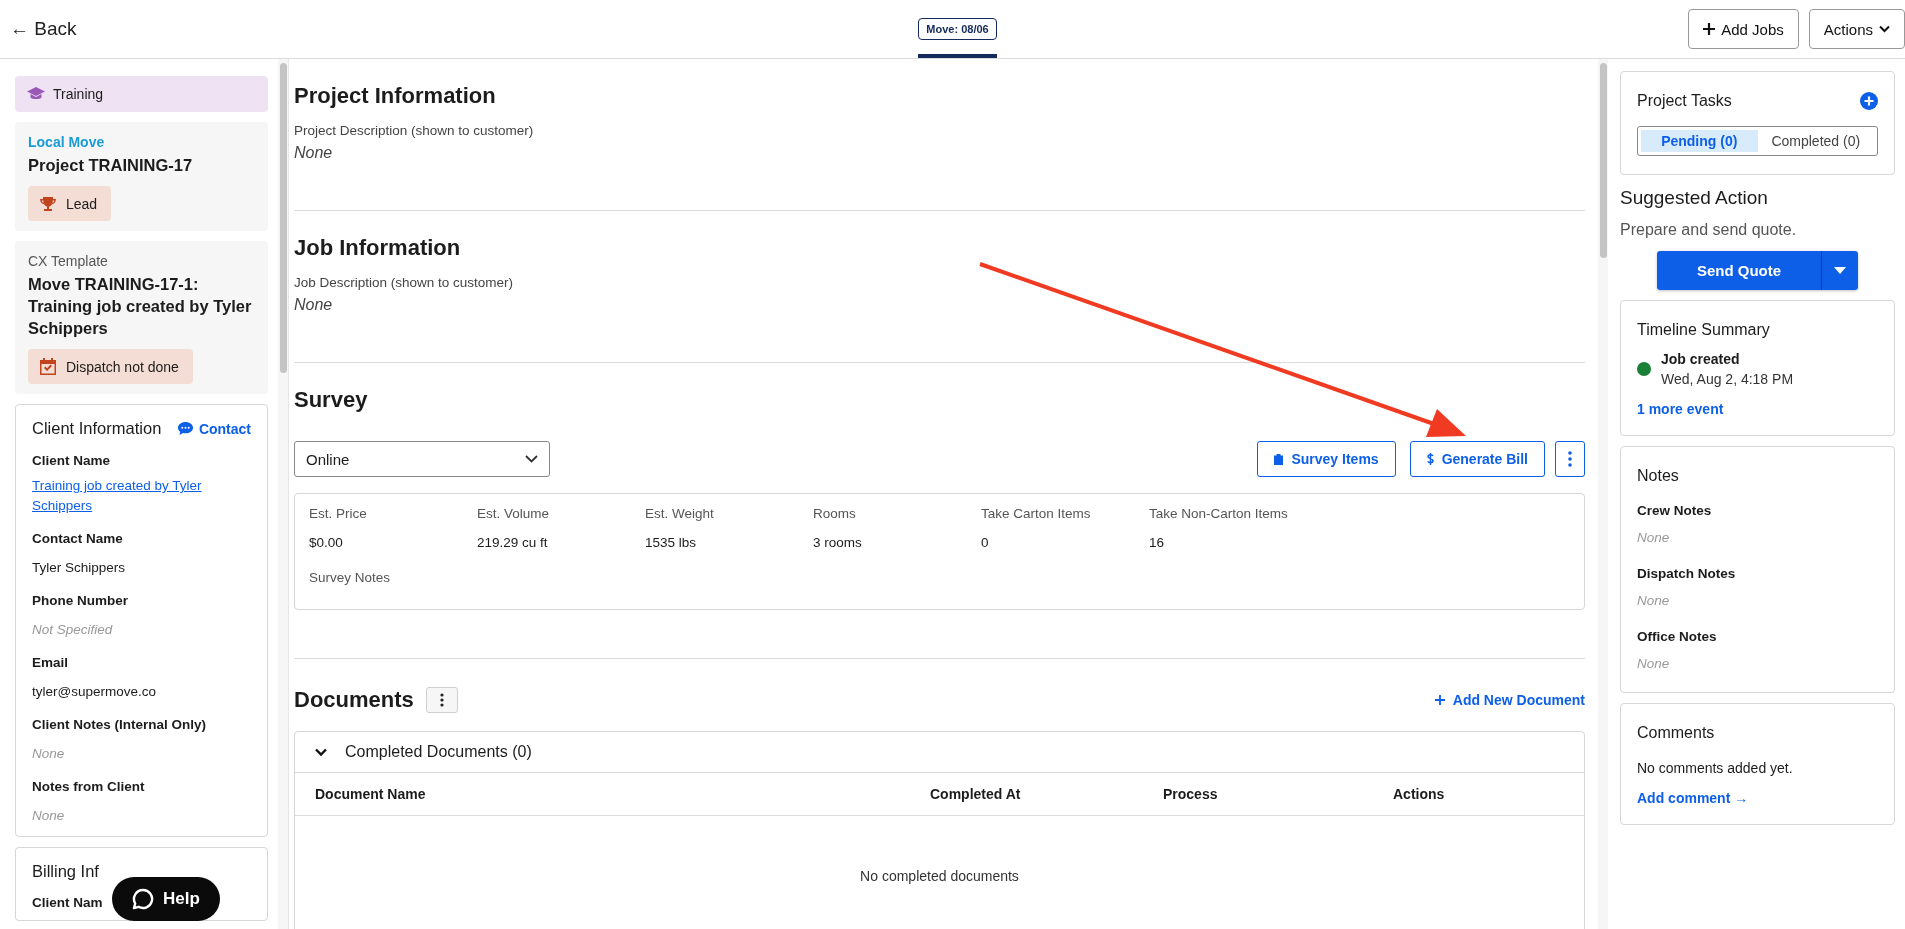 This screenshot has width=1905, height=929. Describe the element at coordinates (1815, 141) in the screenshot. I see `task-filter-tab: Completed (0)` at that location.